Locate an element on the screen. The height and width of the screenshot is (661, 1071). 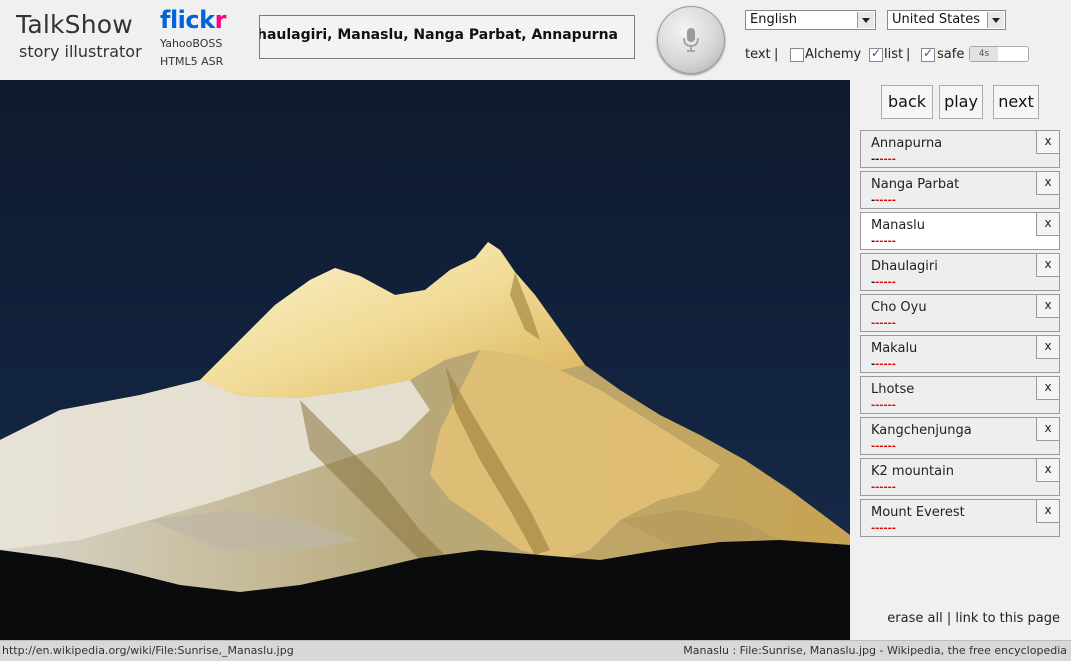
language-select-value: English is located at coordinates (773, 19).